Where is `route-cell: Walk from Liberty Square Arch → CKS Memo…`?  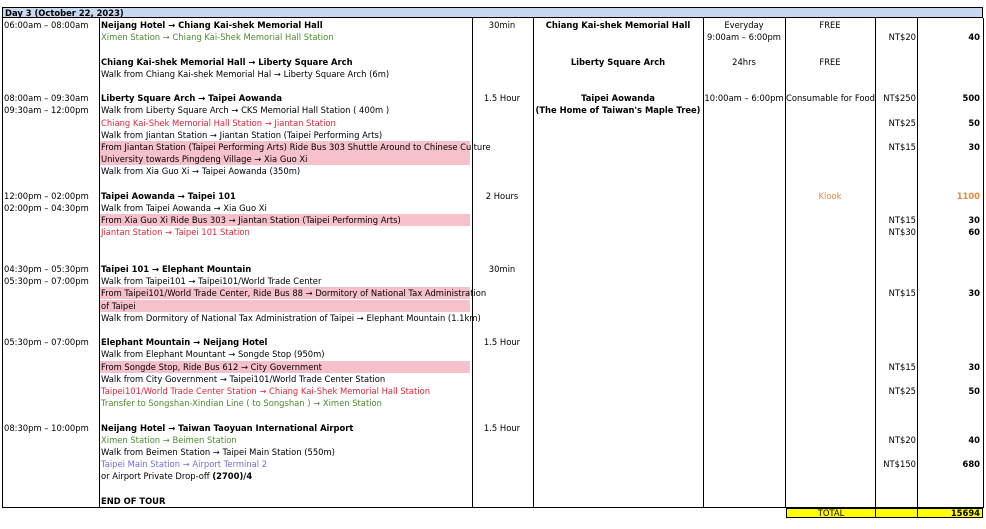
route-cell: Walk from Liberty Square Arch → CKS Memo… is located at coordinates (245, 110).